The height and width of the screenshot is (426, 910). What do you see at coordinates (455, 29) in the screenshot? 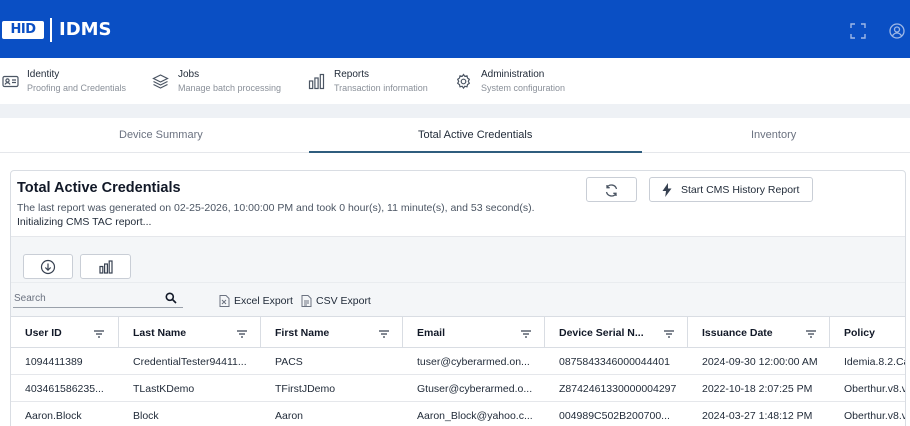
I see `top-bar: HID IDMS` at bounding box center [455, 29].